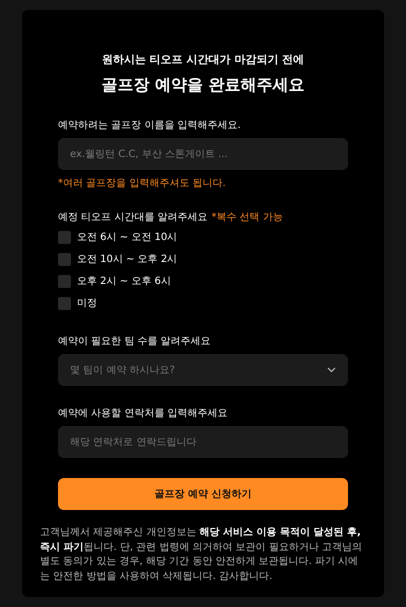  What do you see at coordinates (149, 125) in the screenshot?
I see `field-label: 예약하려는 골프장 이름을 입력해주세요.` at bounding box center [149, 125].